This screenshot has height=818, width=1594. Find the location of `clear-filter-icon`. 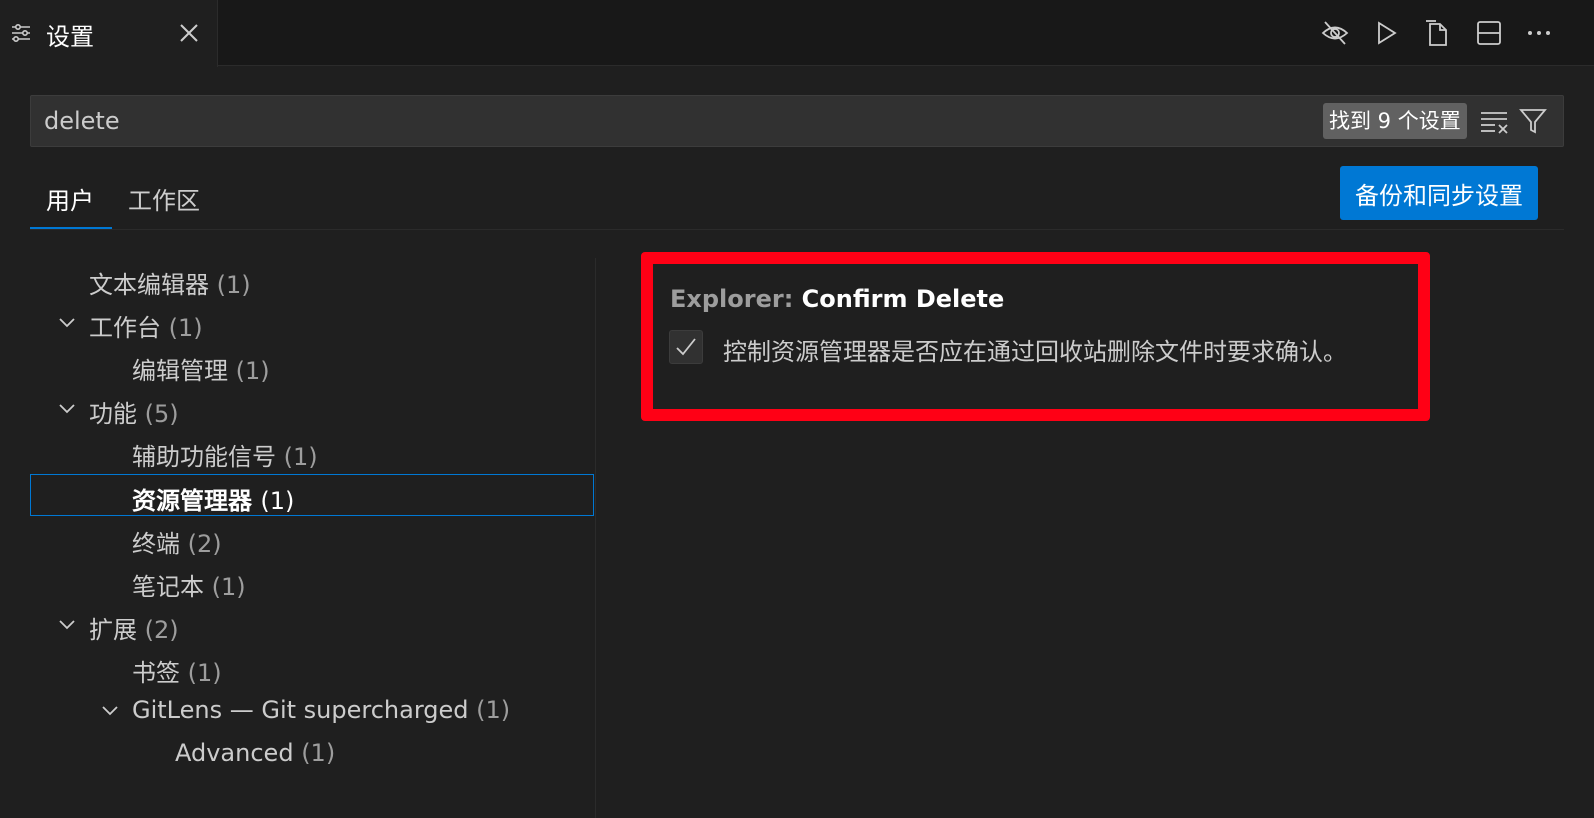

clear-filter-icon is located at coordinates (1494, 121).